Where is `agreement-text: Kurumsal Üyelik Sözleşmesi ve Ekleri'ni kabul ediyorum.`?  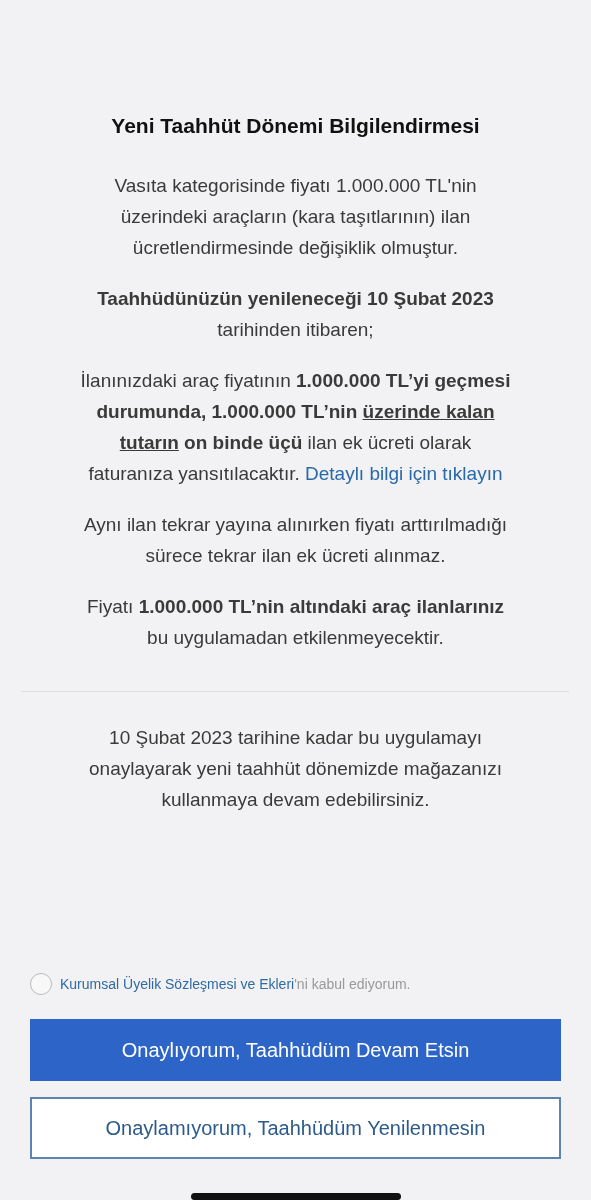
agreement-text: Kurumsal Üyelik Sözleşmesi ve Ekleri'ni kabul ediyorum. is located at coordinates (235, 984).